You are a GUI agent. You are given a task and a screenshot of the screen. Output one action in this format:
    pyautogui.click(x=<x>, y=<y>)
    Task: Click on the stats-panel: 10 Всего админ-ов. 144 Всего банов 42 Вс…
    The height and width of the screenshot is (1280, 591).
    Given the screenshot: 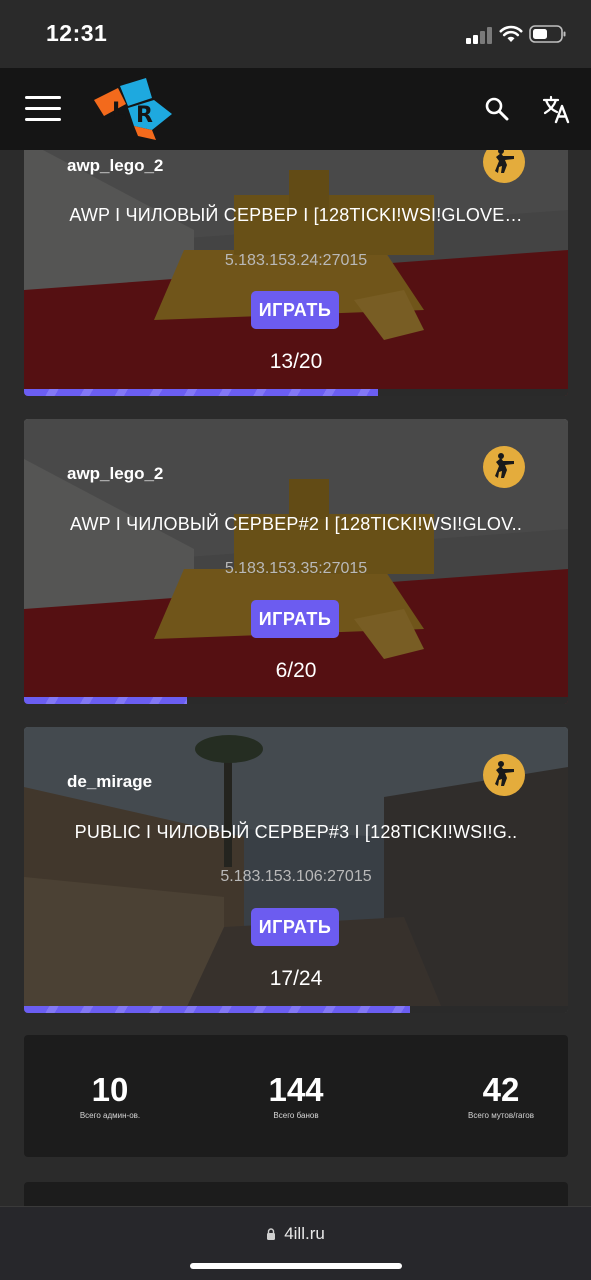 What is the action you would take?
    pyautogui.click(x=296, y=1096)
    